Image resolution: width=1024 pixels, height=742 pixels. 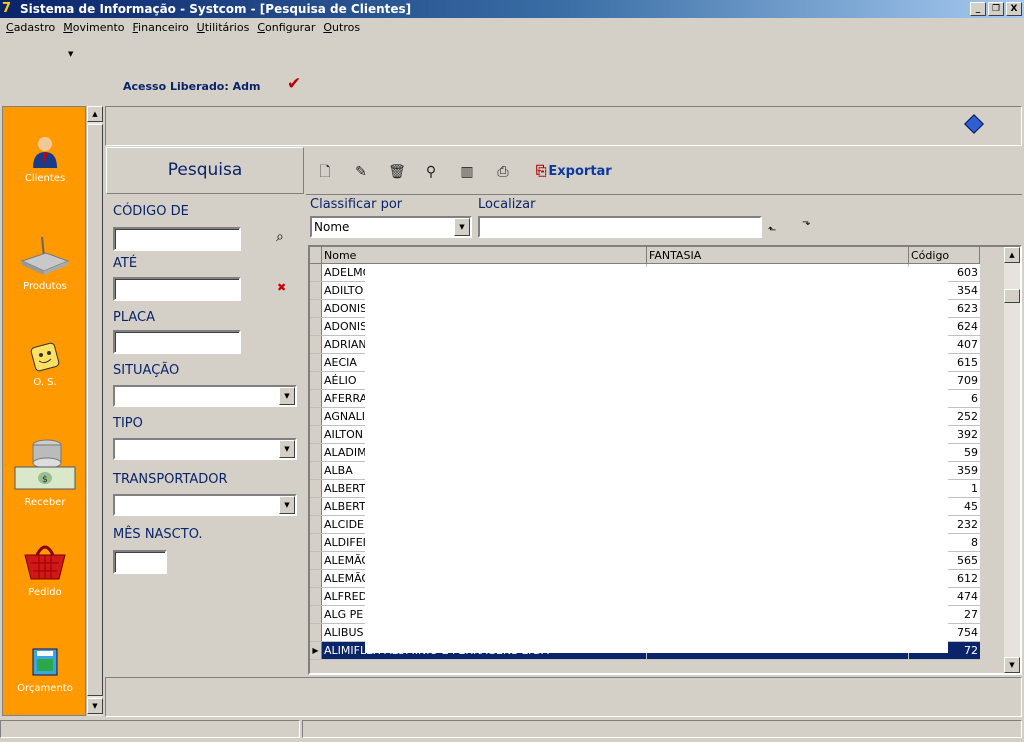 I want to click on codigo-de-field, so click(x=177, y=239).